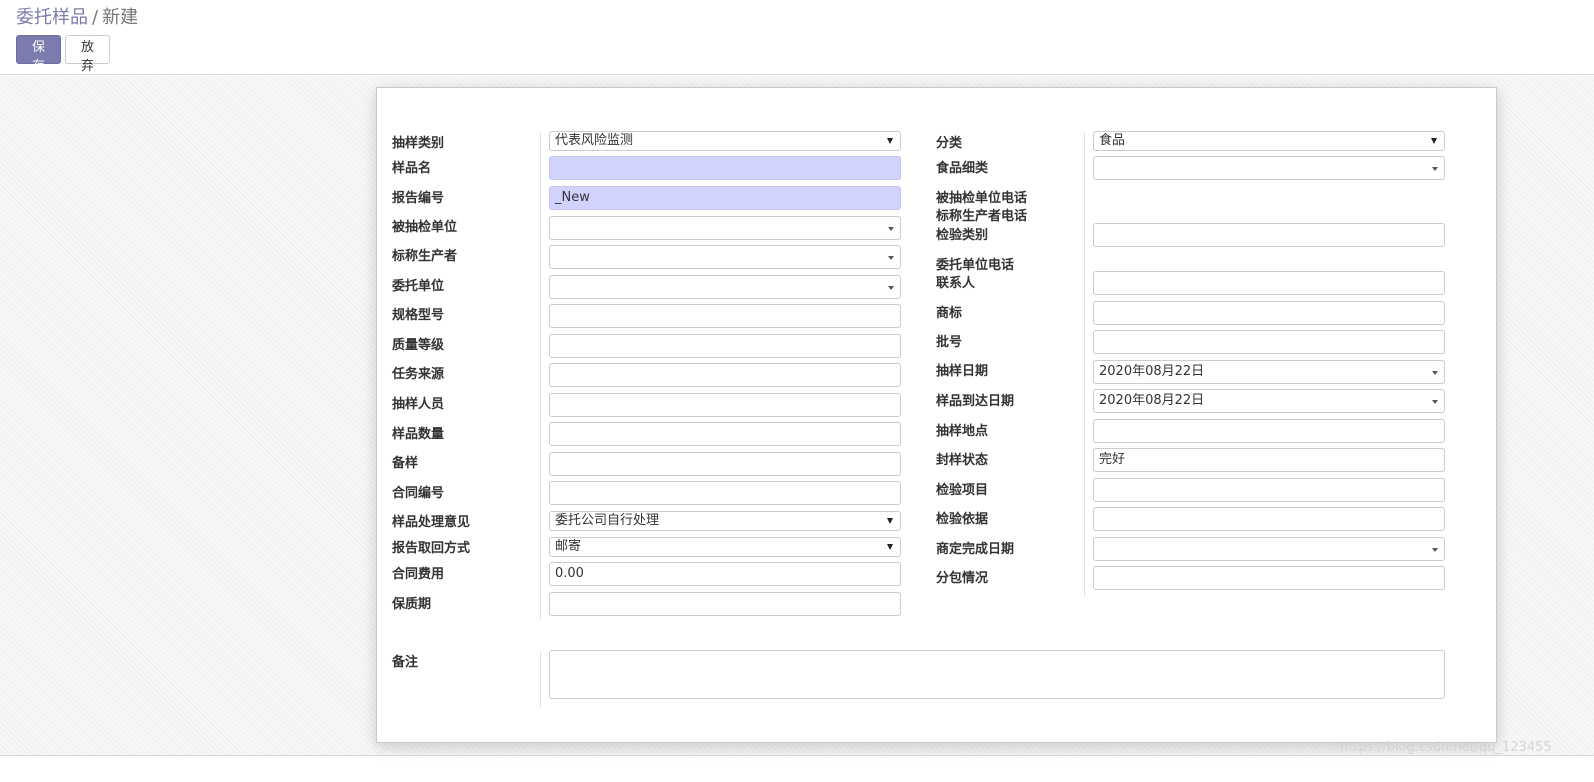  Describe the element at coordinates (120, 17) in the screenshot. I see `breadcrumb-current: 新建` at that location.